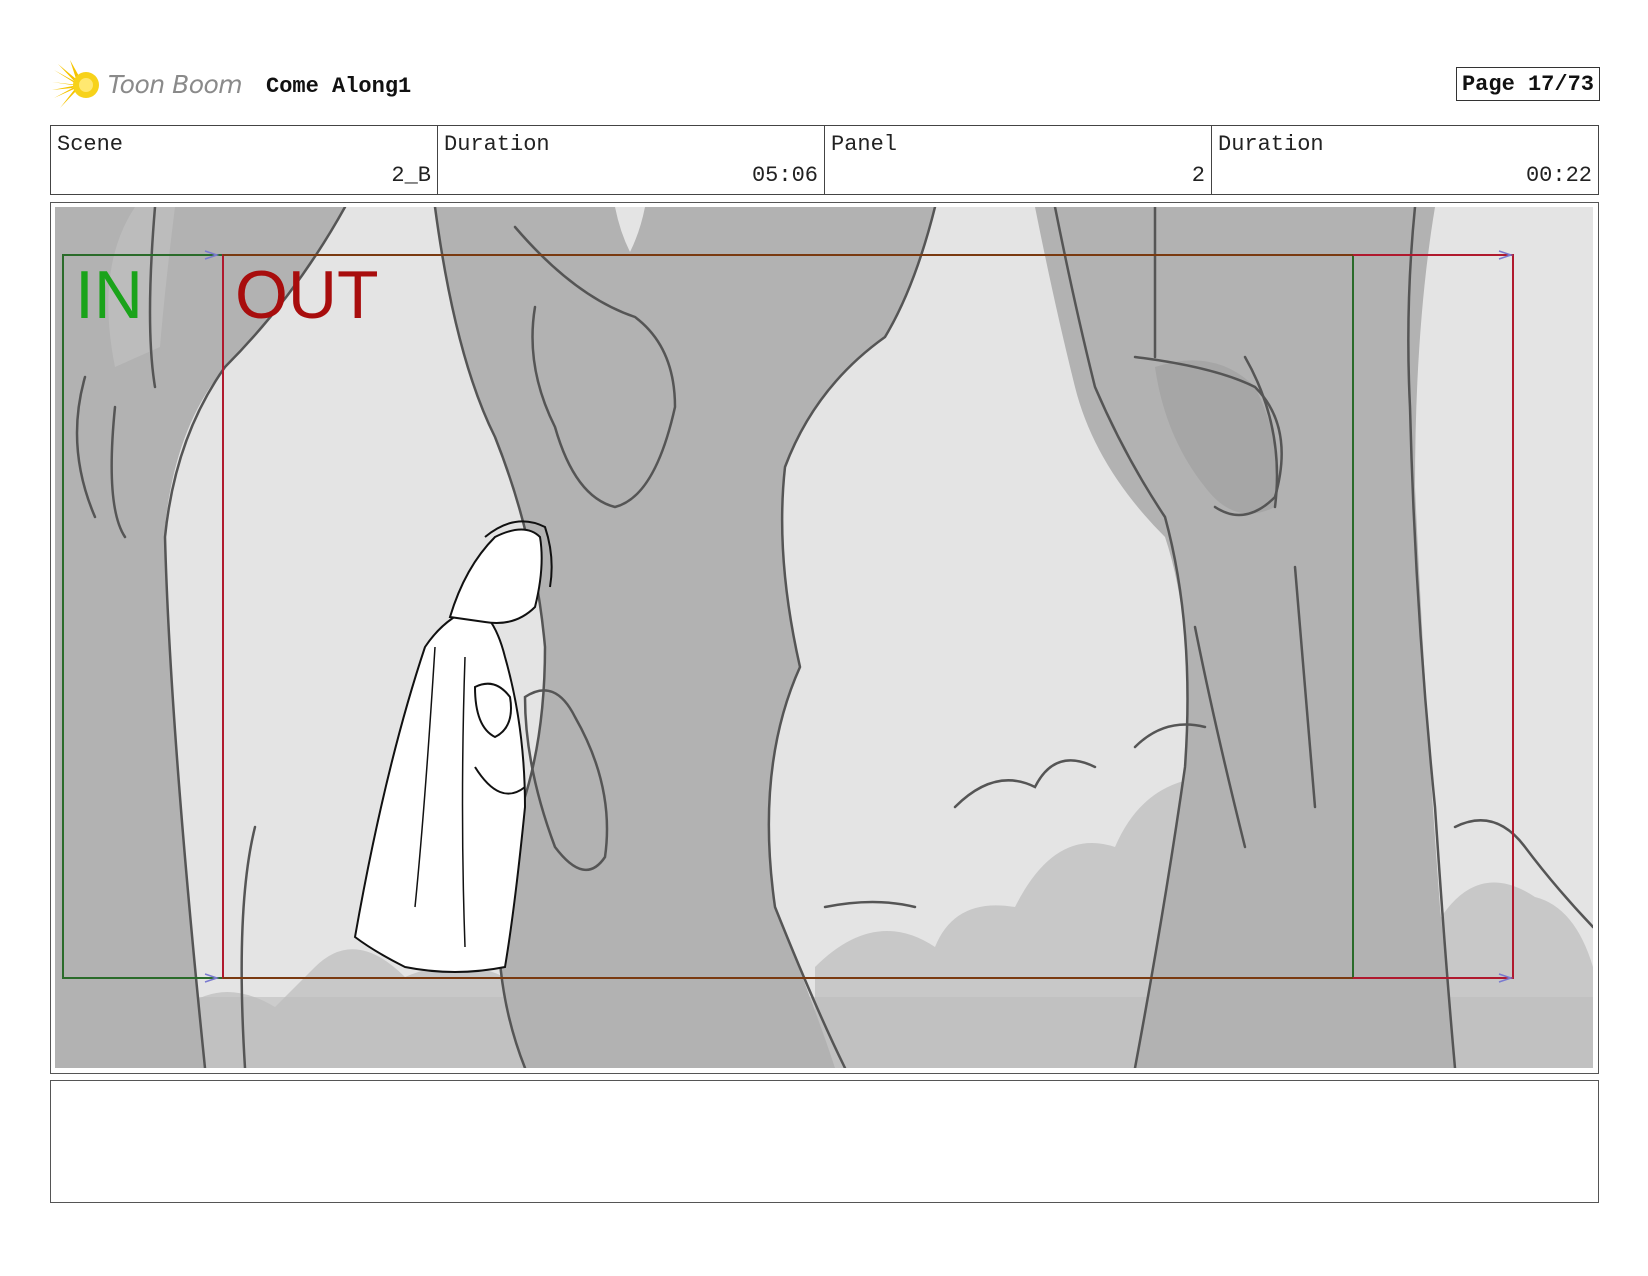  What do you see at coordinates (244, 160) in the screenshot?
I see `scene-cell: Scene 2_B` at bounding box center [244, 160].